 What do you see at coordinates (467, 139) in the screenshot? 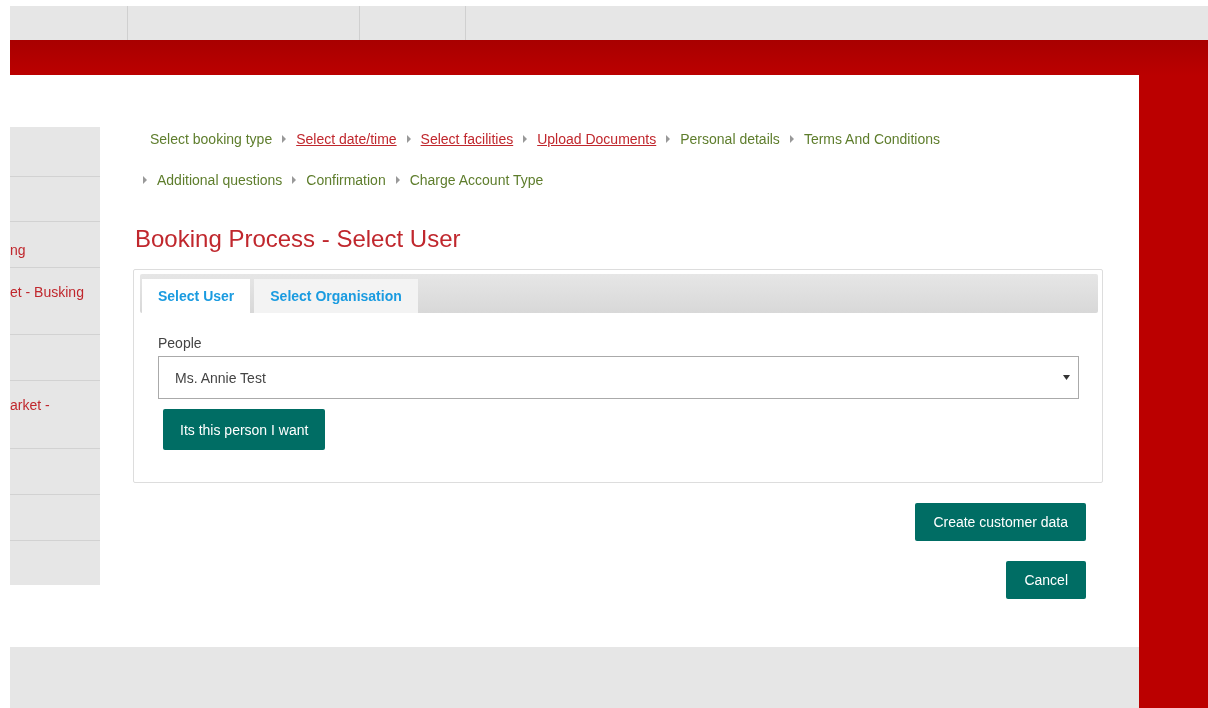
I see `breadcrumb-link: Select facilities` at bounding box center [467, 139].